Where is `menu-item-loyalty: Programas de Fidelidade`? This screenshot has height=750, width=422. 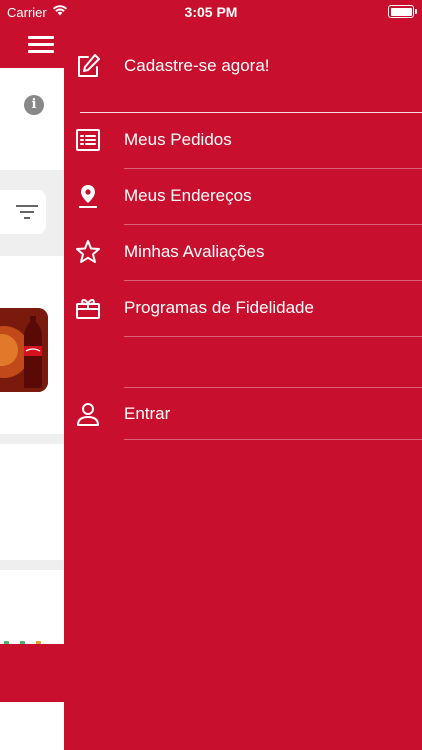
menu-item-loyalty: Programas de Fidelidade is located at coordinates (243, 308).